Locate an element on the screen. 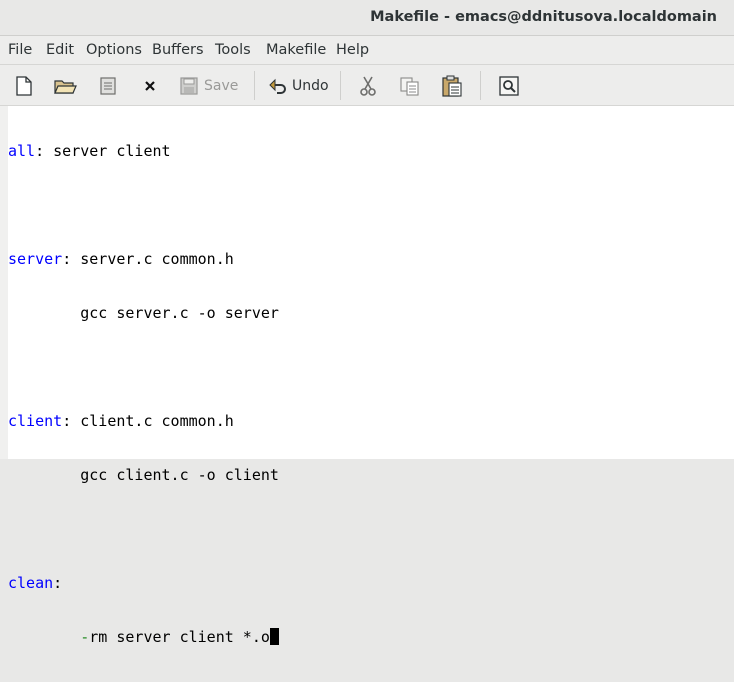  copy-button is located at coordinates (410, 86).